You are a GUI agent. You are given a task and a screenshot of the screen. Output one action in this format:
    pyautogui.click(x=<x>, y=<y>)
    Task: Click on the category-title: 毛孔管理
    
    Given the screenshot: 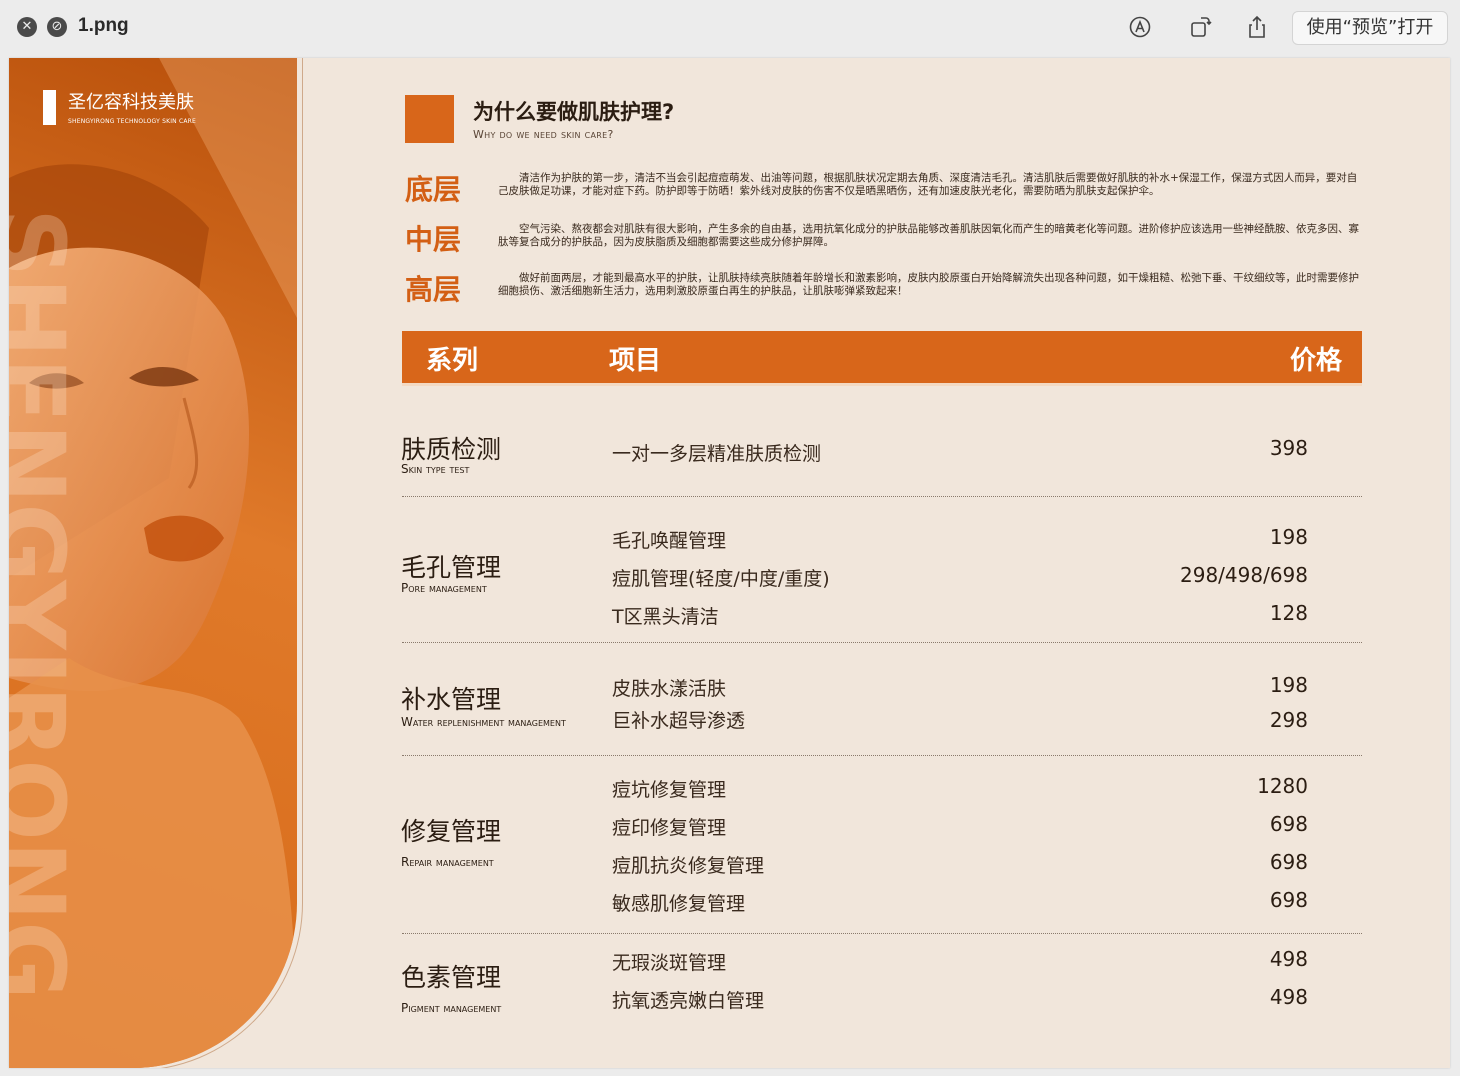 What is the action you would take?
    pyautogui.click(x=451, y=567)
    